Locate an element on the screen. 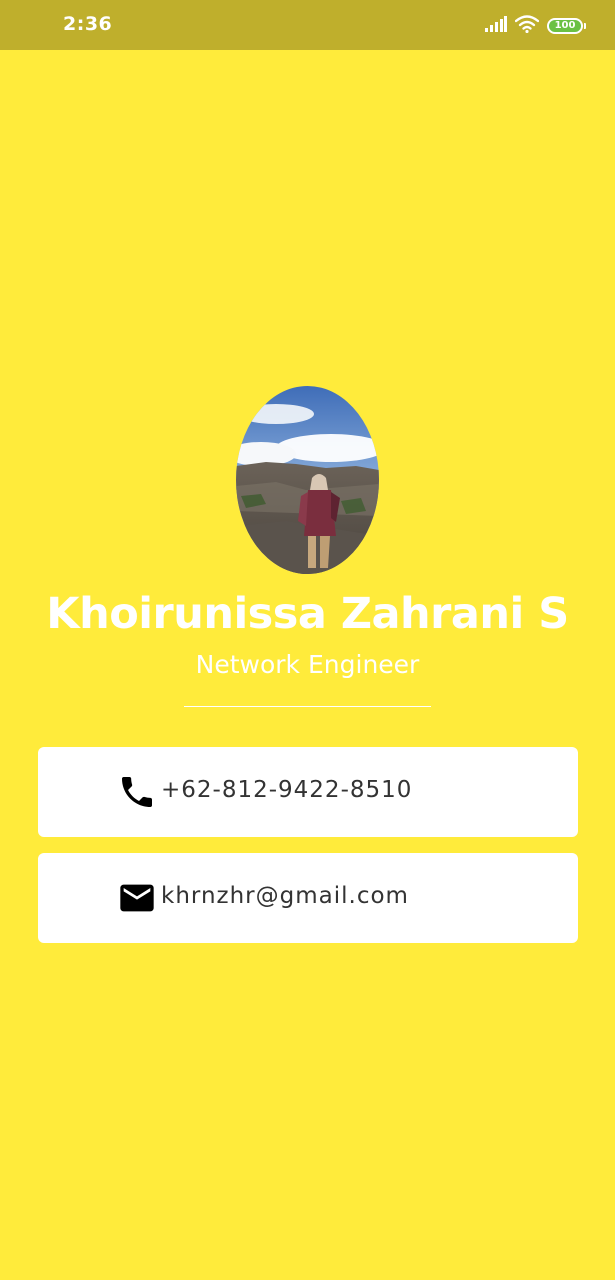 The image size is (615, 1280). battery-level: 100 is located at coordinates (565, 25).